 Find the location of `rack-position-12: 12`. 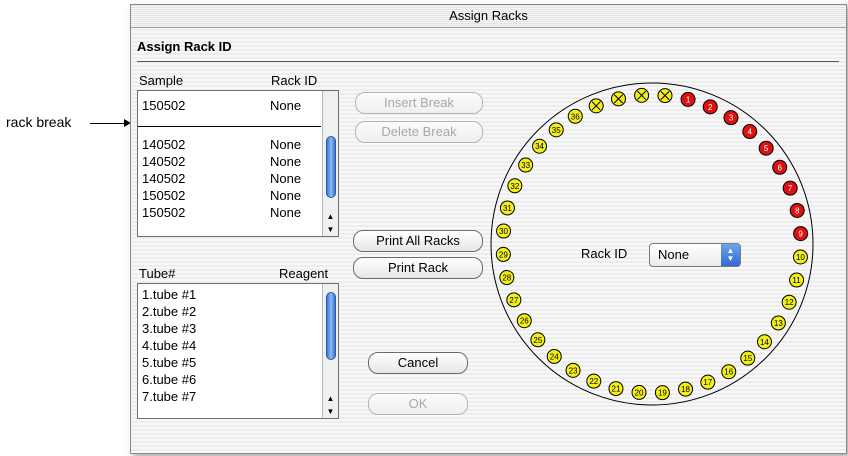

rack-position-12: 12 is located at coordinates (789, 302).